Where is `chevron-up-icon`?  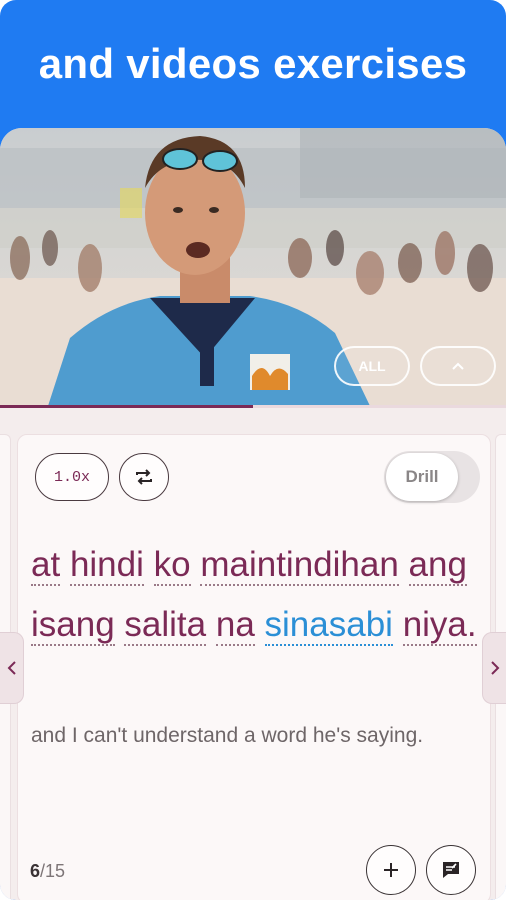
chevron-up-icon is located at coordinates (458, 366).